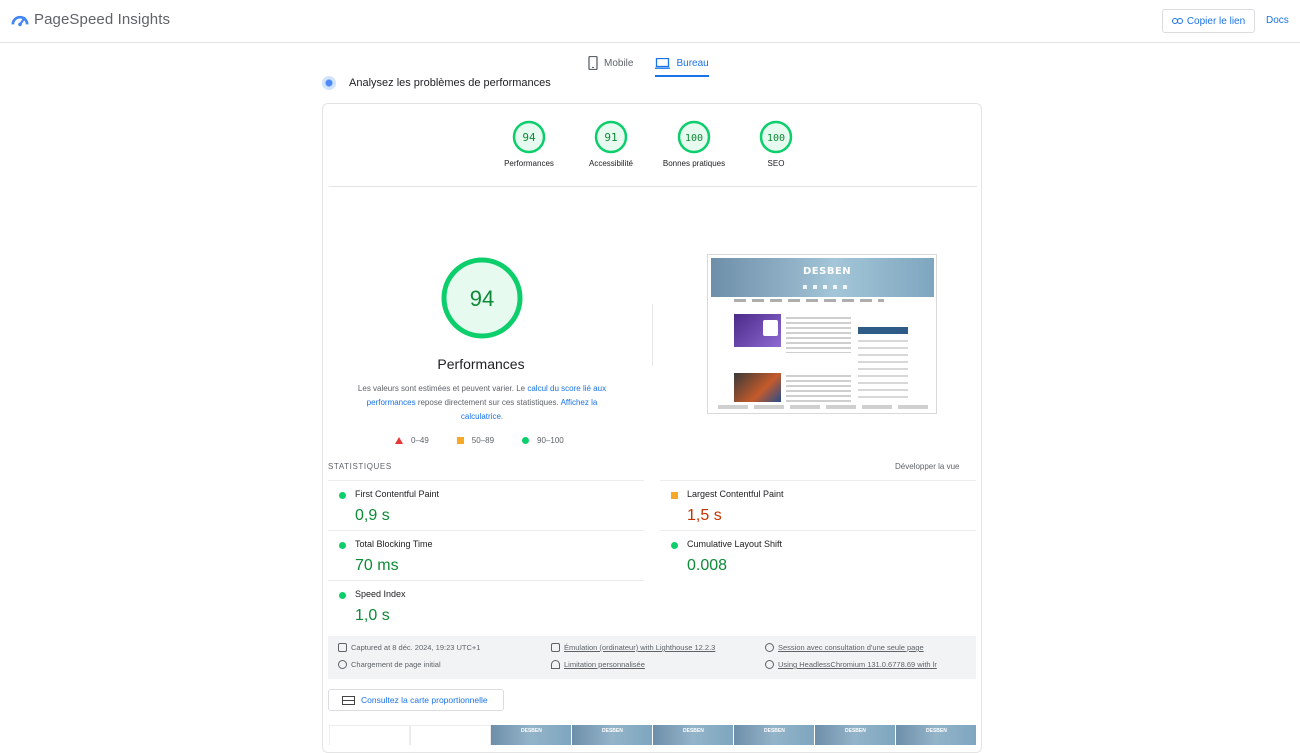 This screenshot has width=1300, height=753. Describe the element at coordinates (102, 19) in the screenshot. I see `app-title: PageSpeed Insights` at that location.